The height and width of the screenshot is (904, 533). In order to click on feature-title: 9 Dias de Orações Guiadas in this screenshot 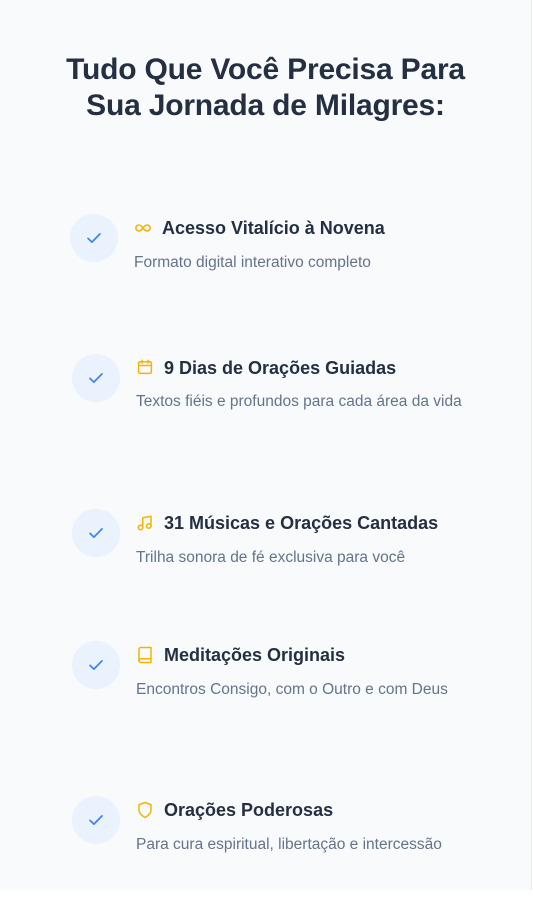, I will do `click(280, 368)`.